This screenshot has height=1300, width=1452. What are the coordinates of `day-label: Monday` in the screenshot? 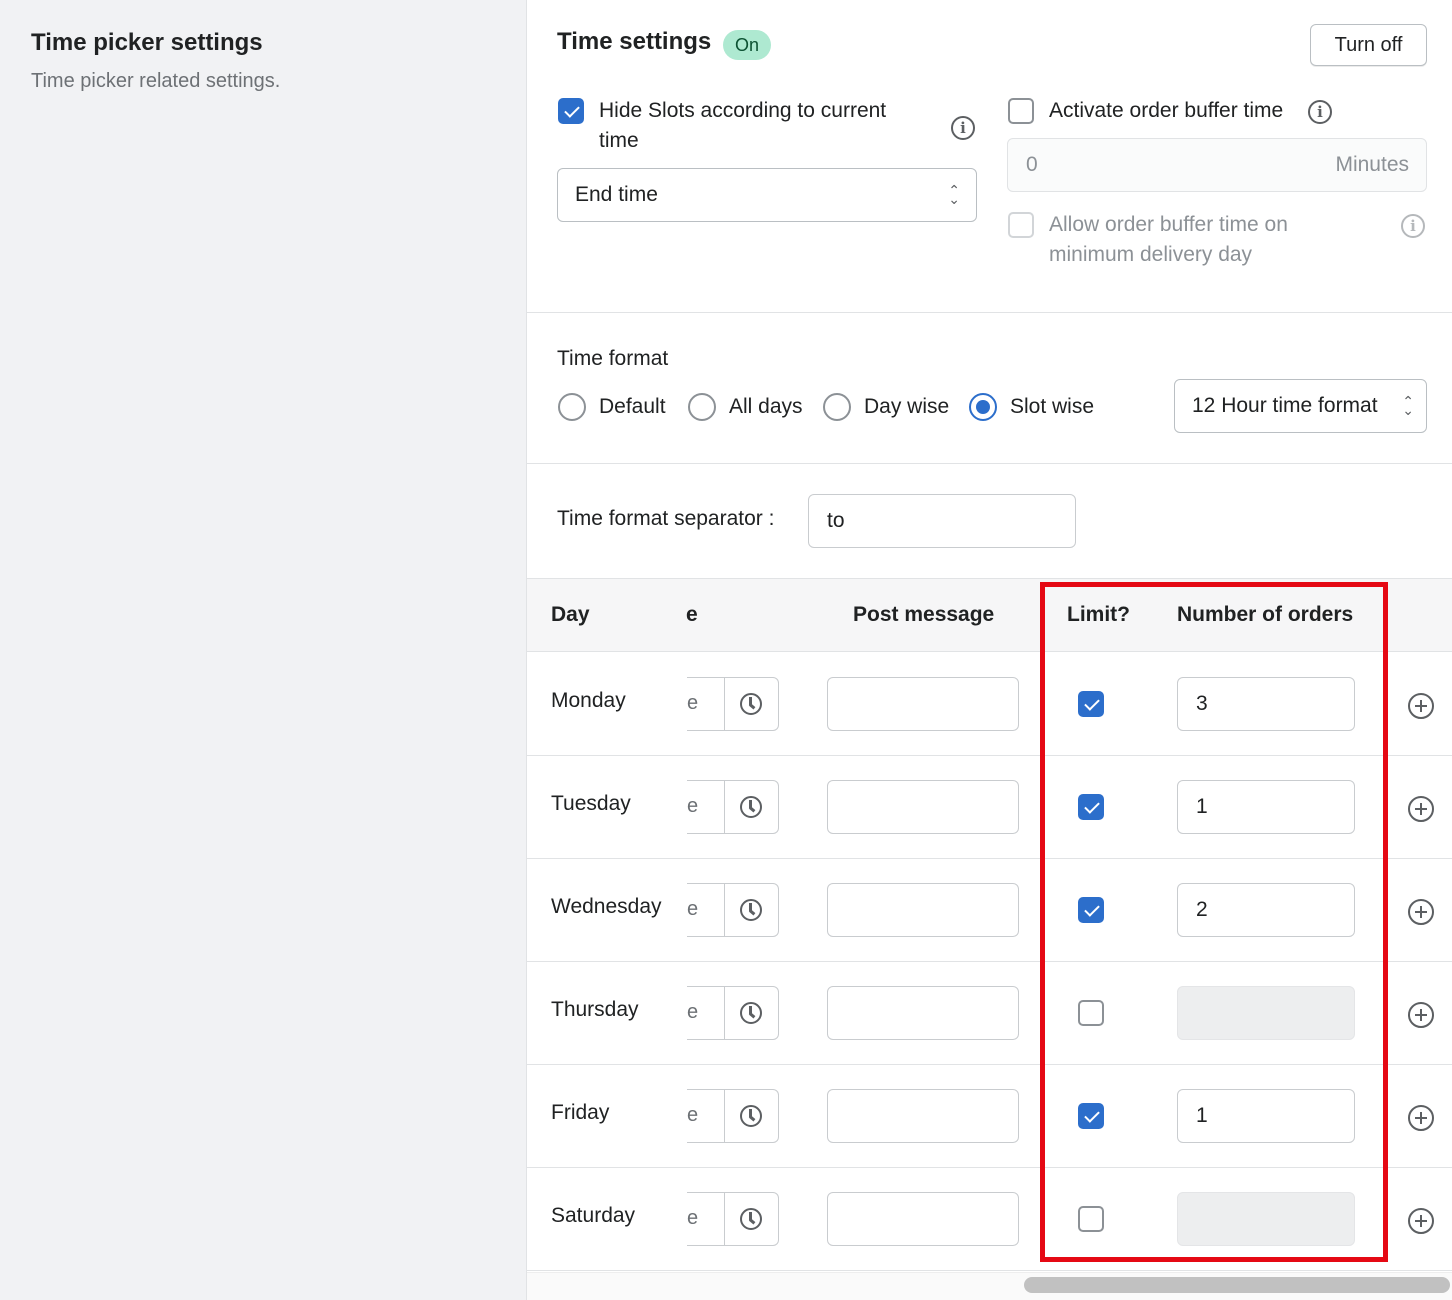 It's located at (588, 700).